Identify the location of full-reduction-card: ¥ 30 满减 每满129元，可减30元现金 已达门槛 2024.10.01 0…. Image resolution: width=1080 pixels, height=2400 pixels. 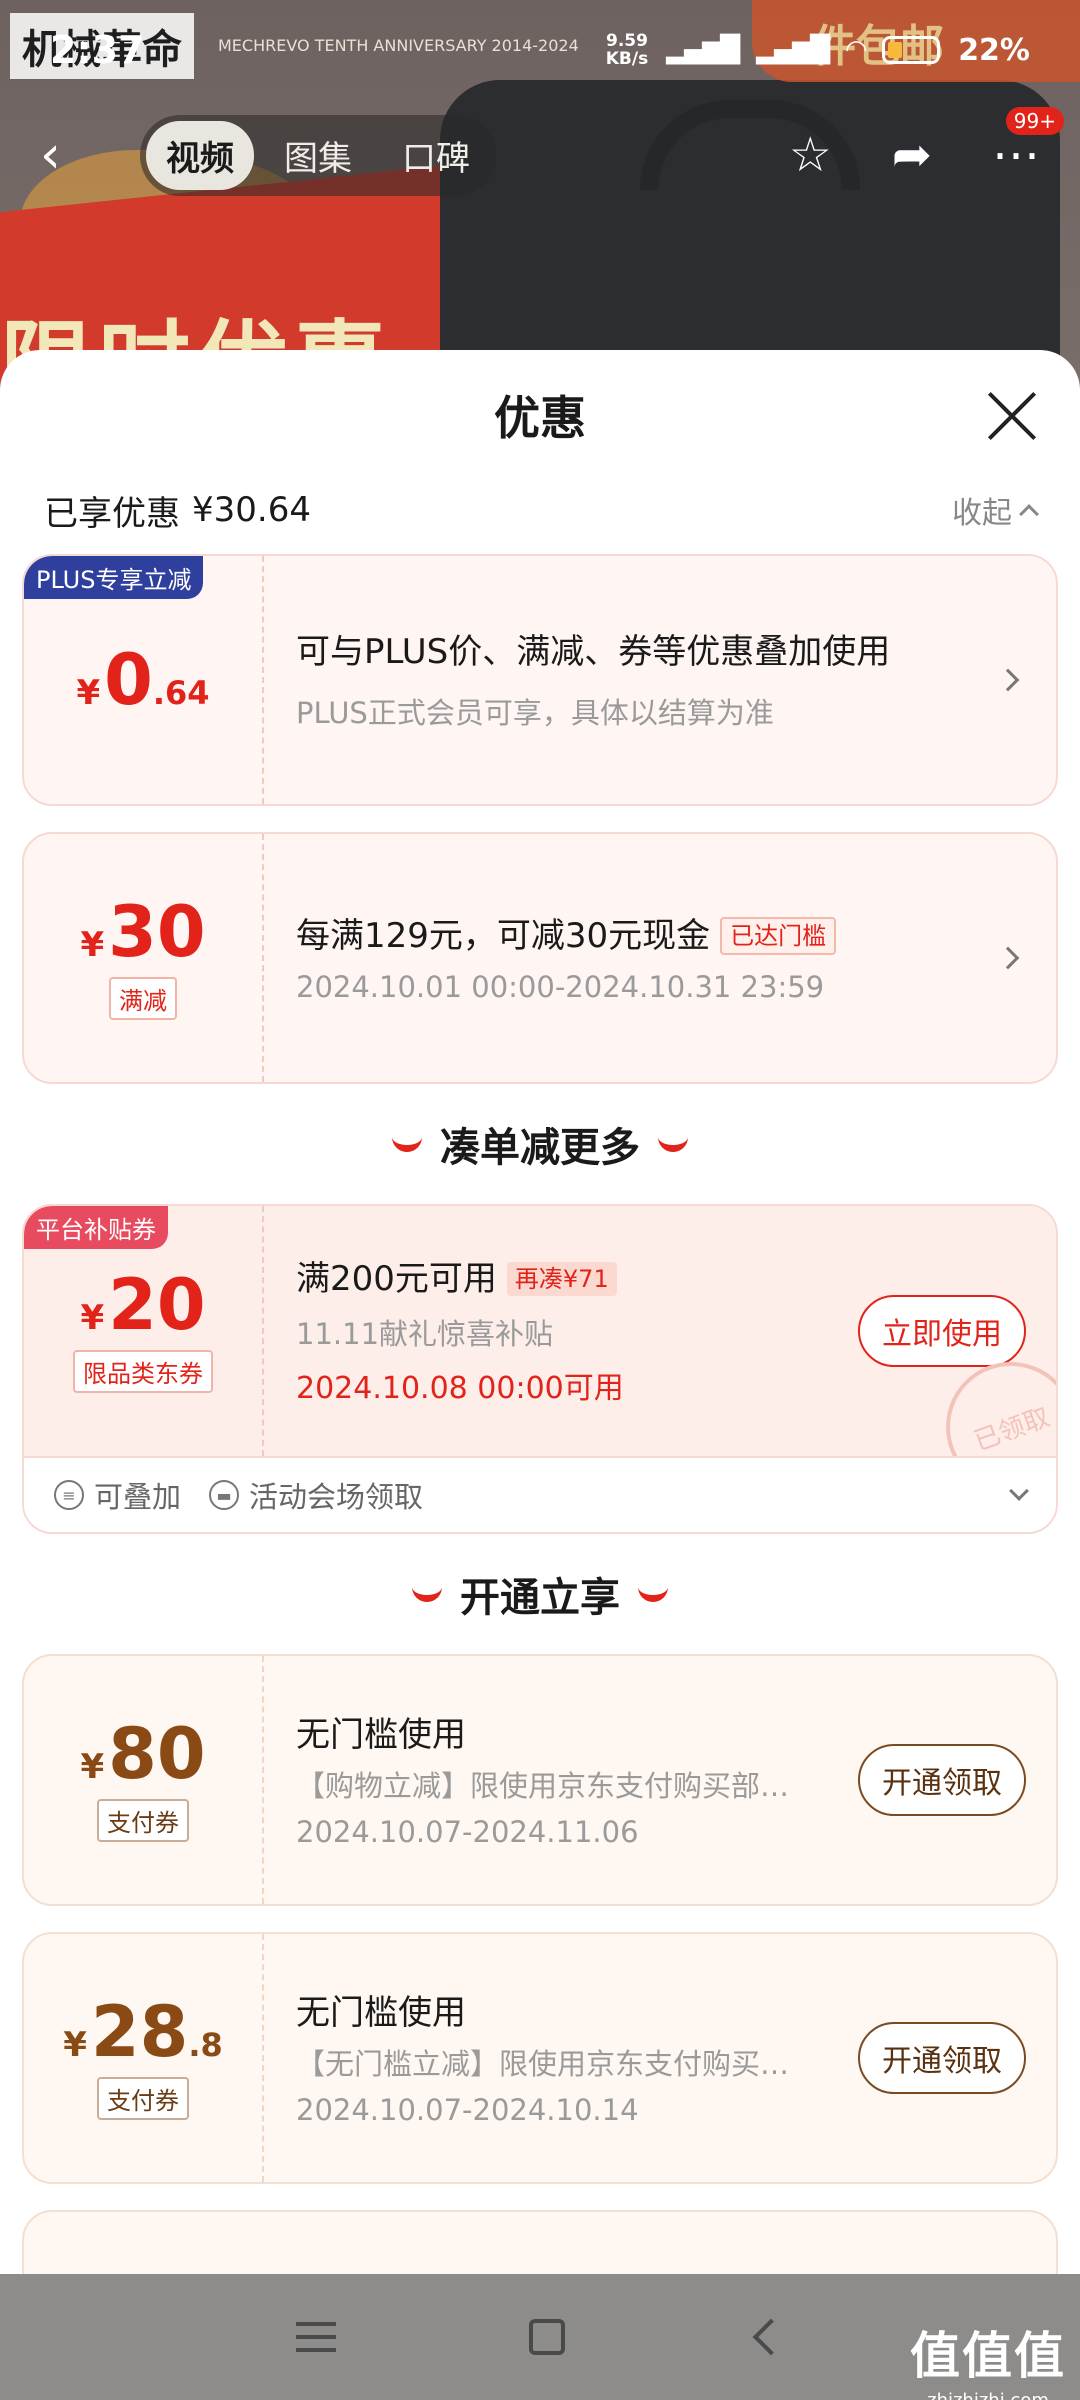
(540, 958).